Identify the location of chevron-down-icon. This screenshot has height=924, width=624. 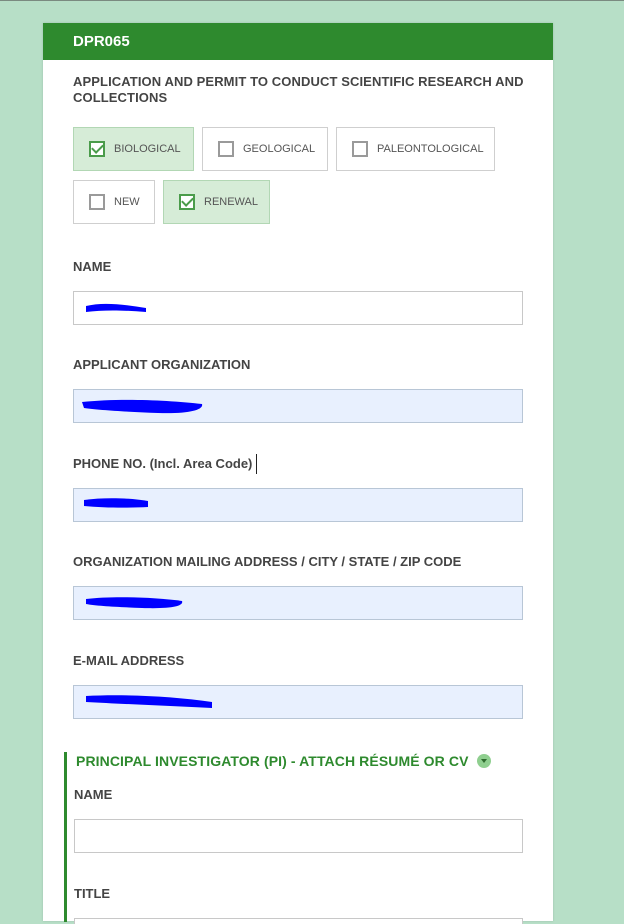
(483, 761).